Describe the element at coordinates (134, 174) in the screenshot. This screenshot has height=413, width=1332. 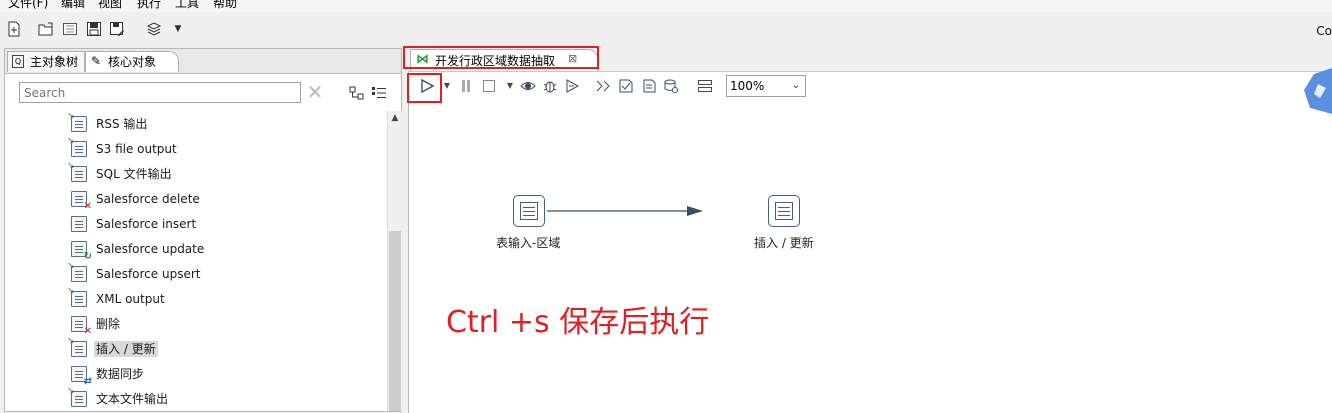
I see `list-item-label: SQL 文件输出` at that location.